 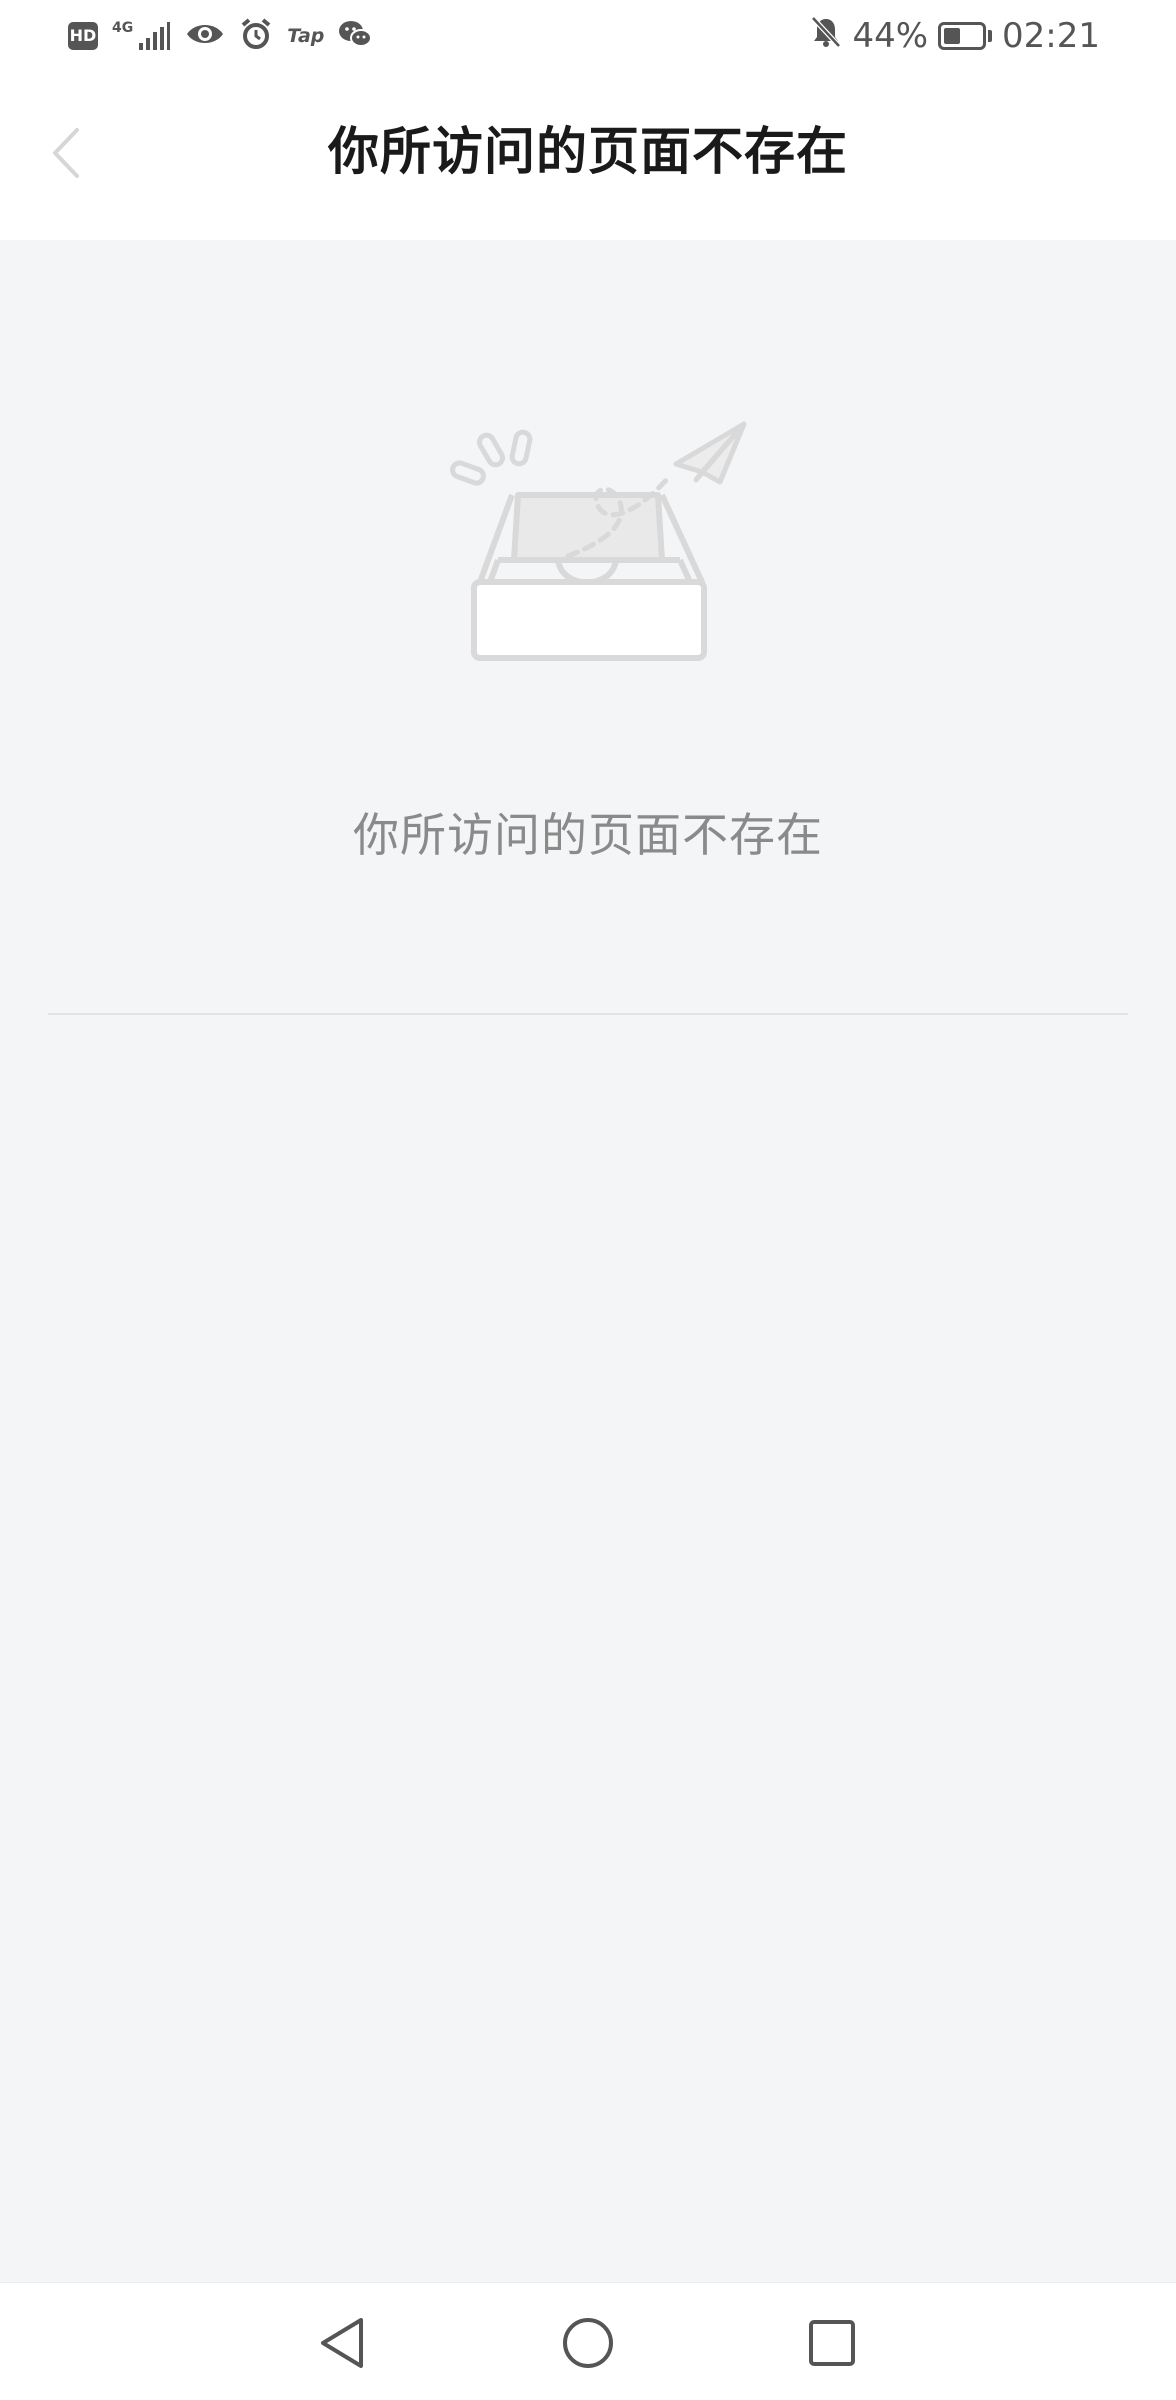 I want to click on status-icons-left: HD 4G Tap, so click(x=220, y=36).